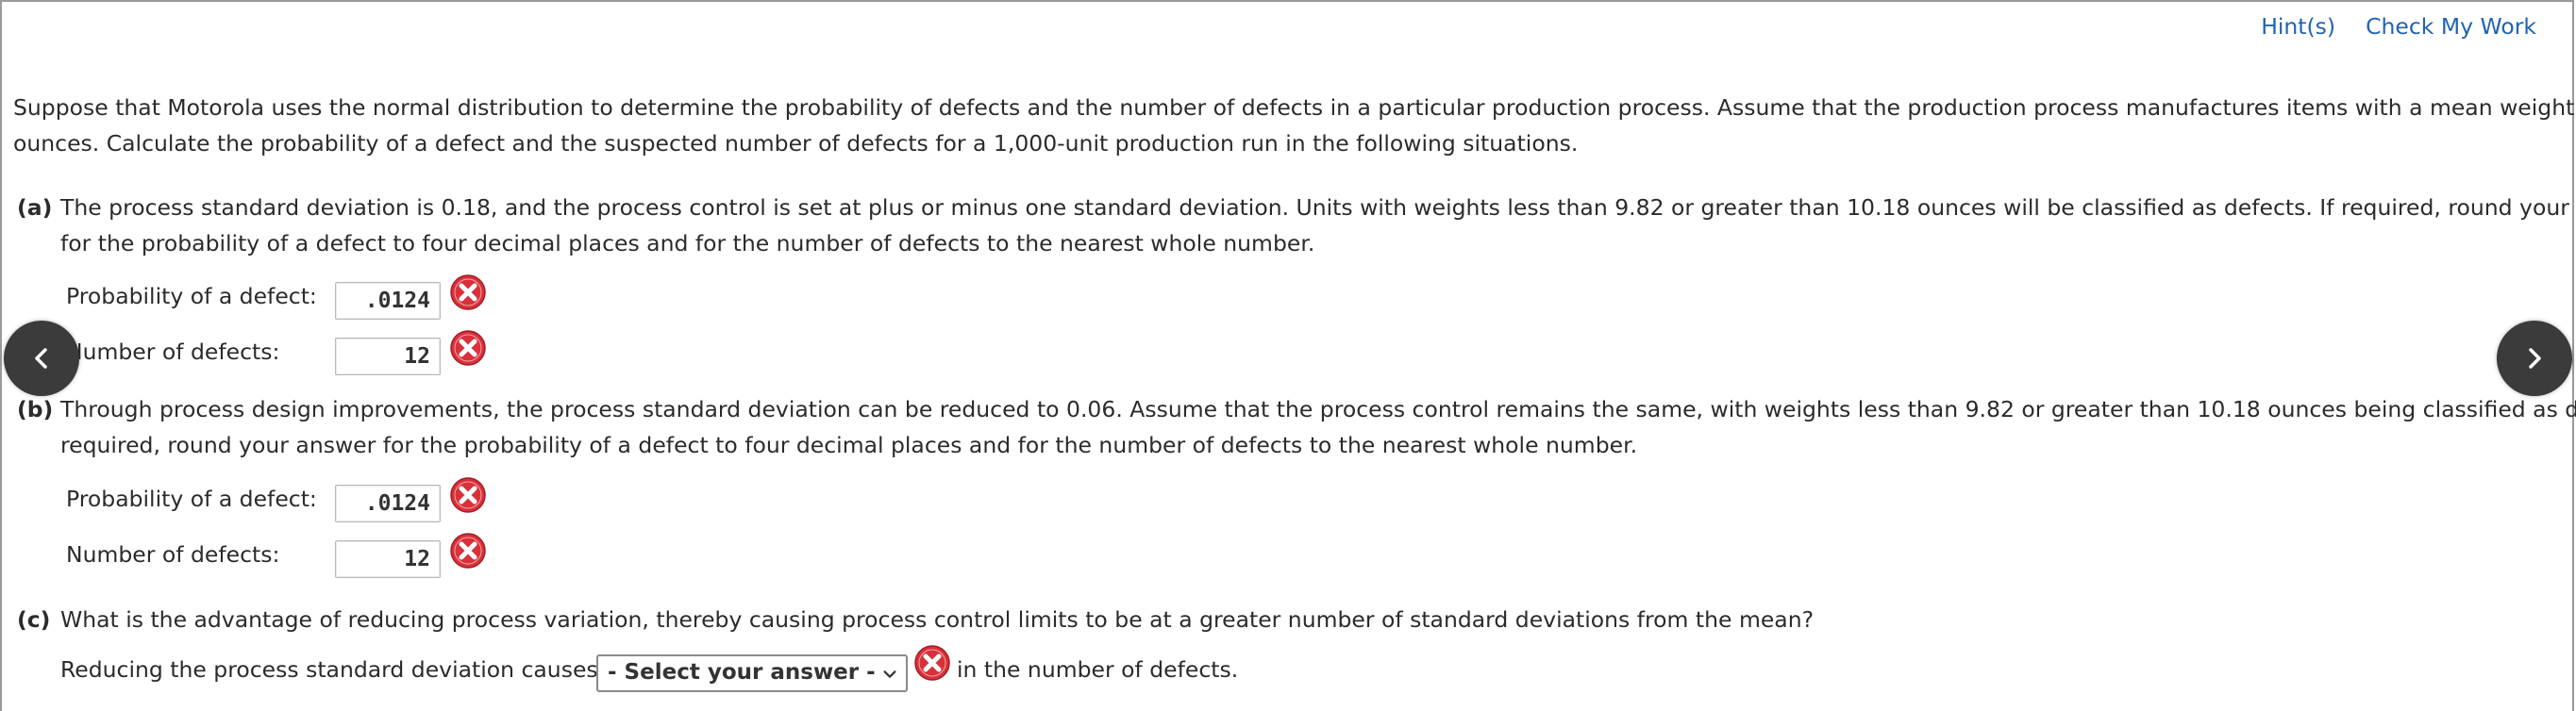  What do you see at coordinates (2451, 26) in the screenshot?
I see `check-my-work-link: Check My Work` at bounding box center [2451, 26].